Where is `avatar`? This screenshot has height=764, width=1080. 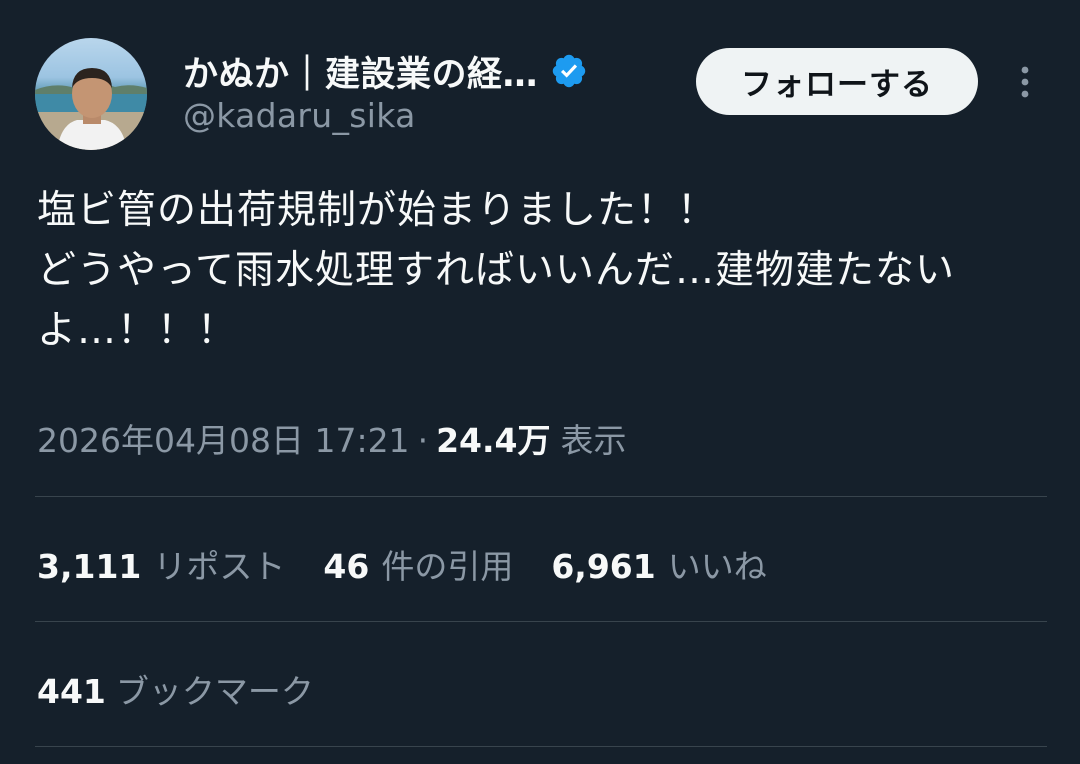 avatar is located at coordinates (91, 94).